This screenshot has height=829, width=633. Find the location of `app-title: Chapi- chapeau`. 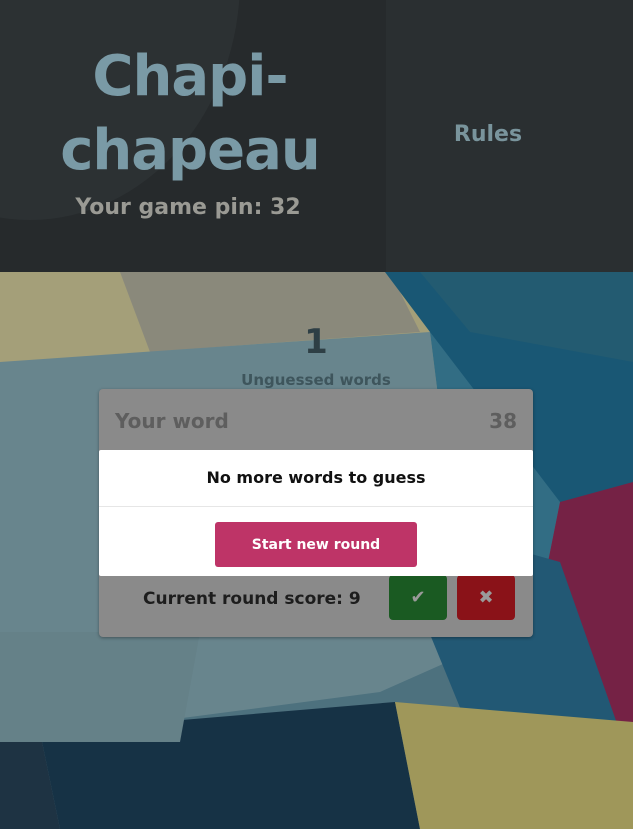

app-title: Chapi- chapeau is located at coordinates (190, 114).